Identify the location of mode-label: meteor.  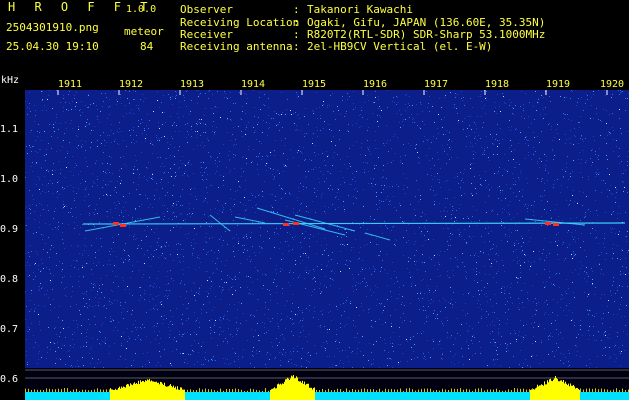
(144, 31).